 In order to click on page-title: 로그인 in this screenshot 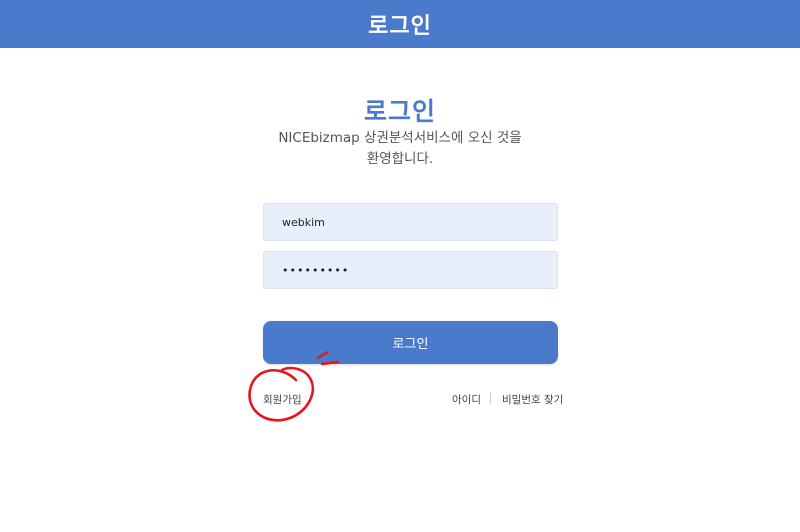, I will do `click(399, 111)`.